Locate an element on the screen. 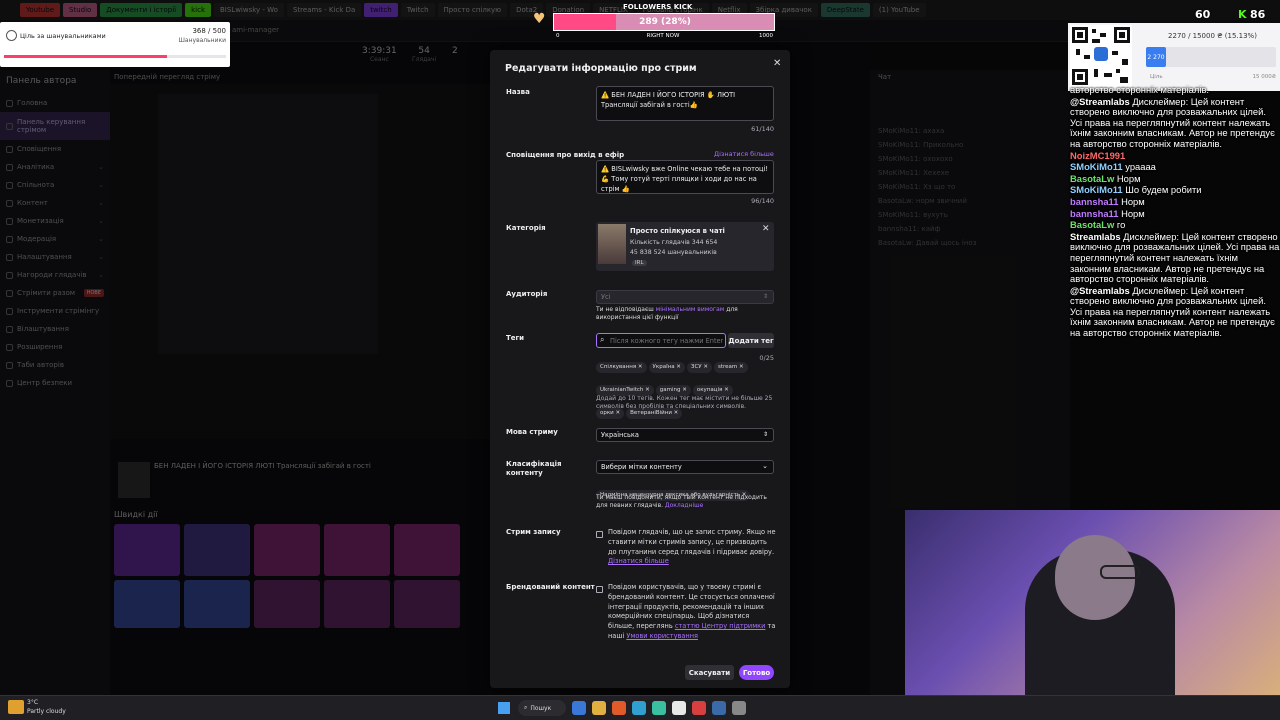 The width and height of the screenshot is (1280, 720). stream-preview is located at coordinates (300, 261).